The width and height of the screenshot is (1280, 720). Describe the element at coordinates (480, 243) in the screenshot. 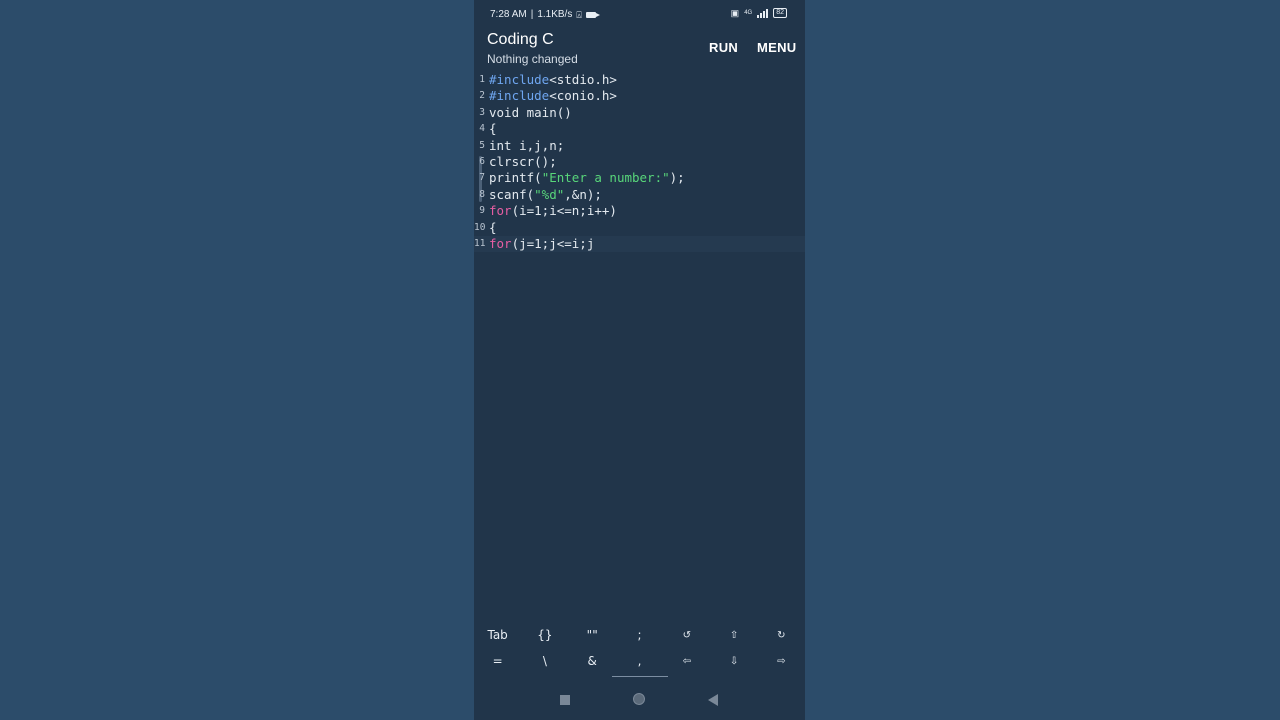

I see `line-number: 11` at that location.